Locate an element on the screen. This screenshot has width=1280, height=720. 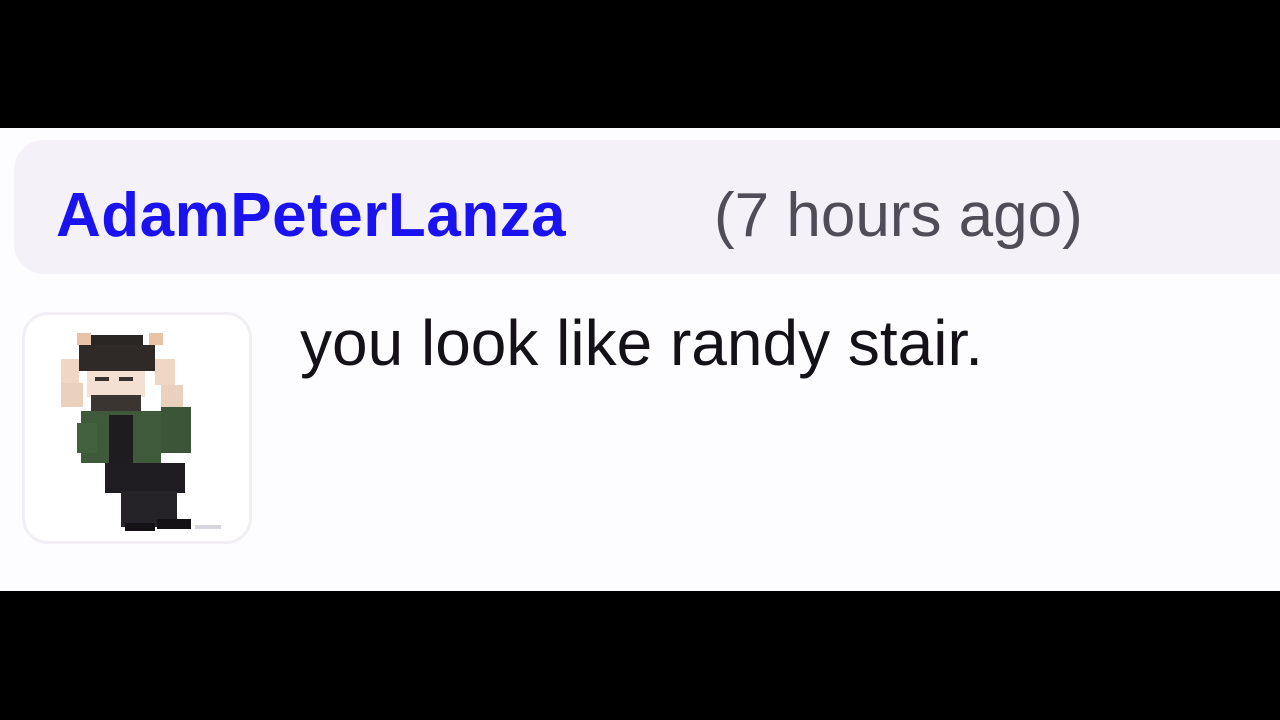
avatar is located at coordinates (137, 428).